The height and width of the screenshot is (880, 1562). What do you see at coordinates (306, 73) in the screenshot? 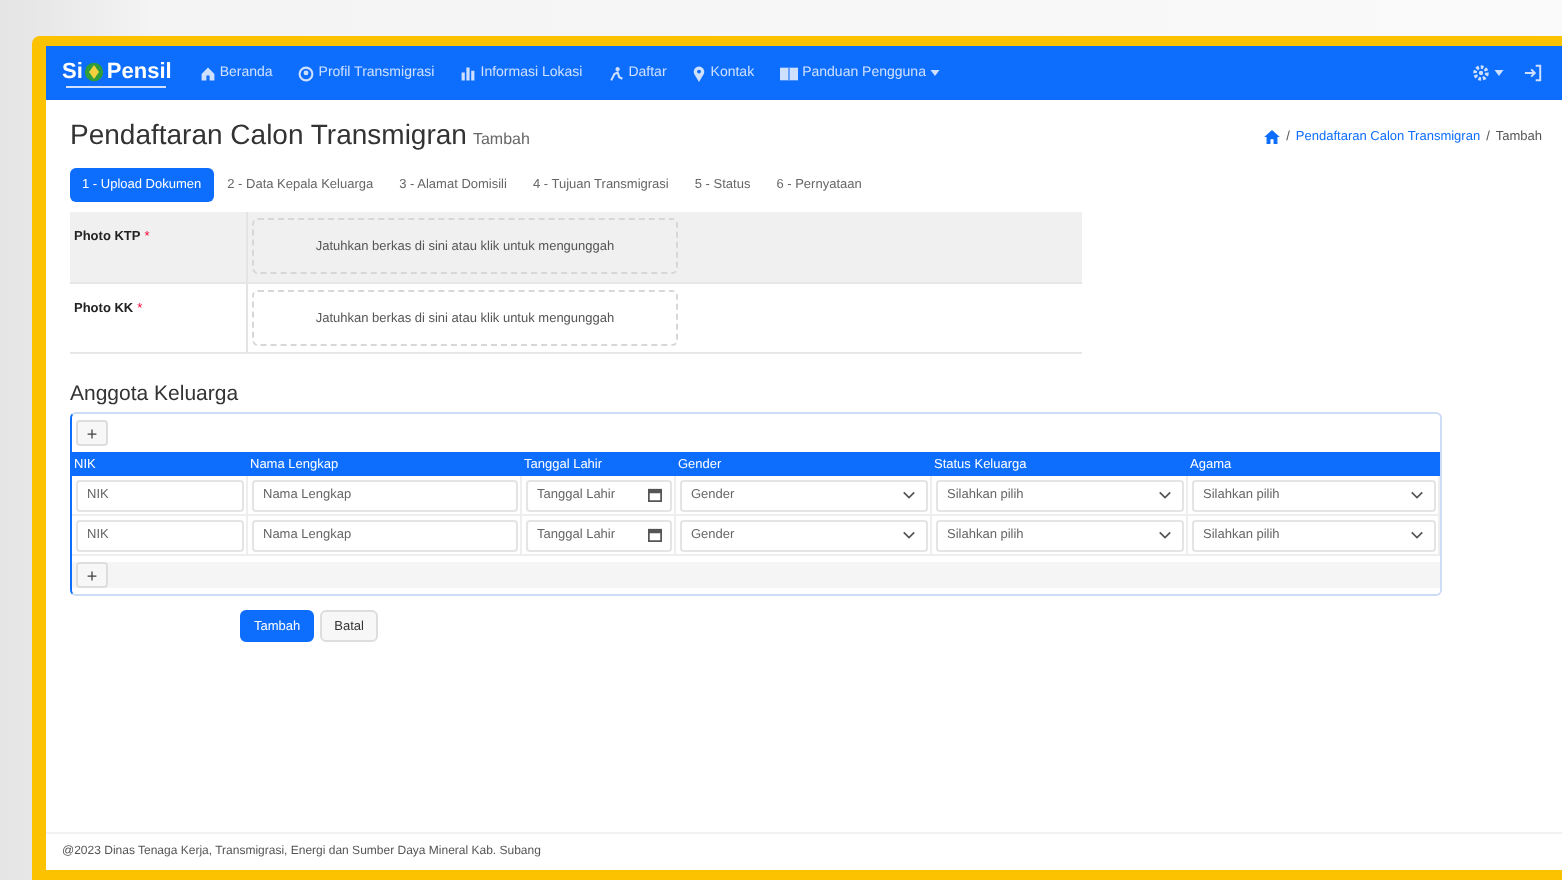
I see `profile-icon` at bounding box center [306, 73].